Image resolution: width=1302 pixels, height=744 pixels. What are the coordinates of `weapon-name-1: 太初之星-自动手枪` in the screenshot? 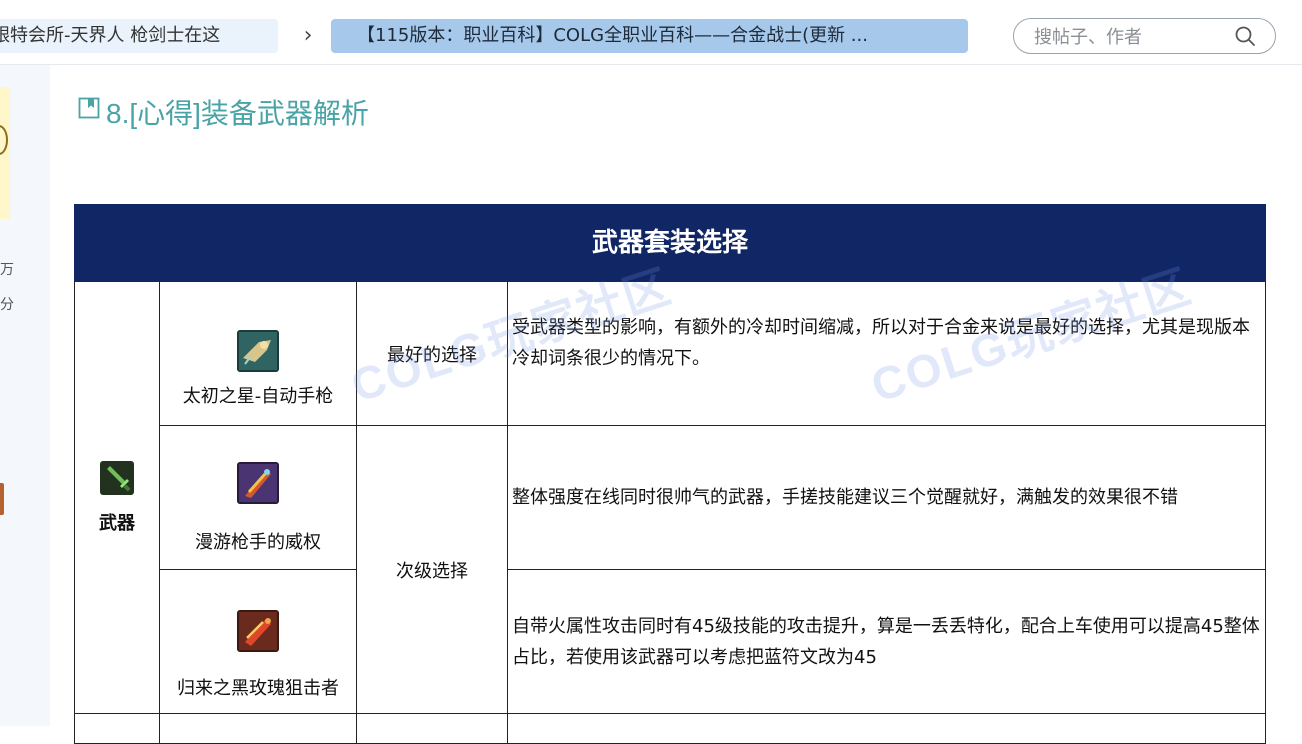 It's located at (258, 396).